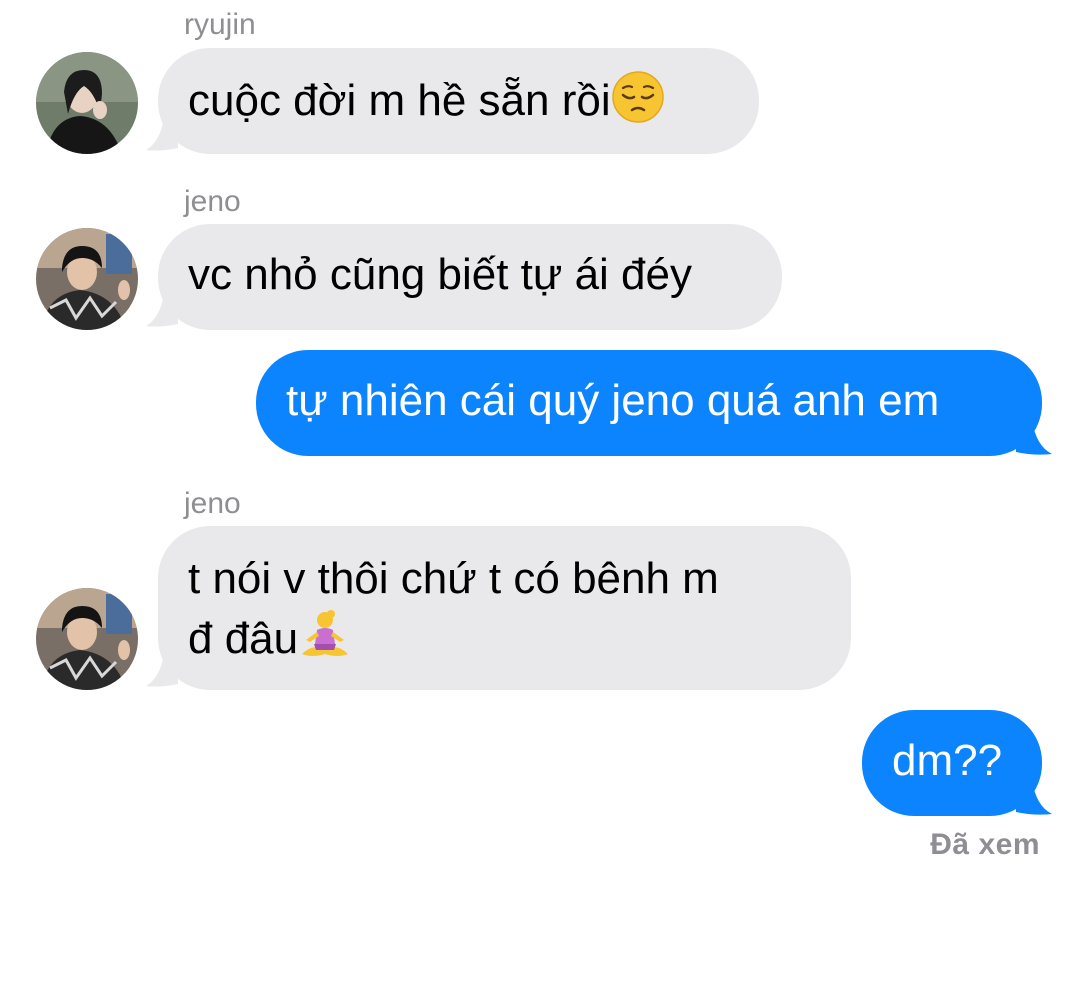 The width and height of the screenshot is (1080, 992). I want to click on message-bubble-outgoing: tự nhiên cái quý jeno quá anh em, so click(649, 403).